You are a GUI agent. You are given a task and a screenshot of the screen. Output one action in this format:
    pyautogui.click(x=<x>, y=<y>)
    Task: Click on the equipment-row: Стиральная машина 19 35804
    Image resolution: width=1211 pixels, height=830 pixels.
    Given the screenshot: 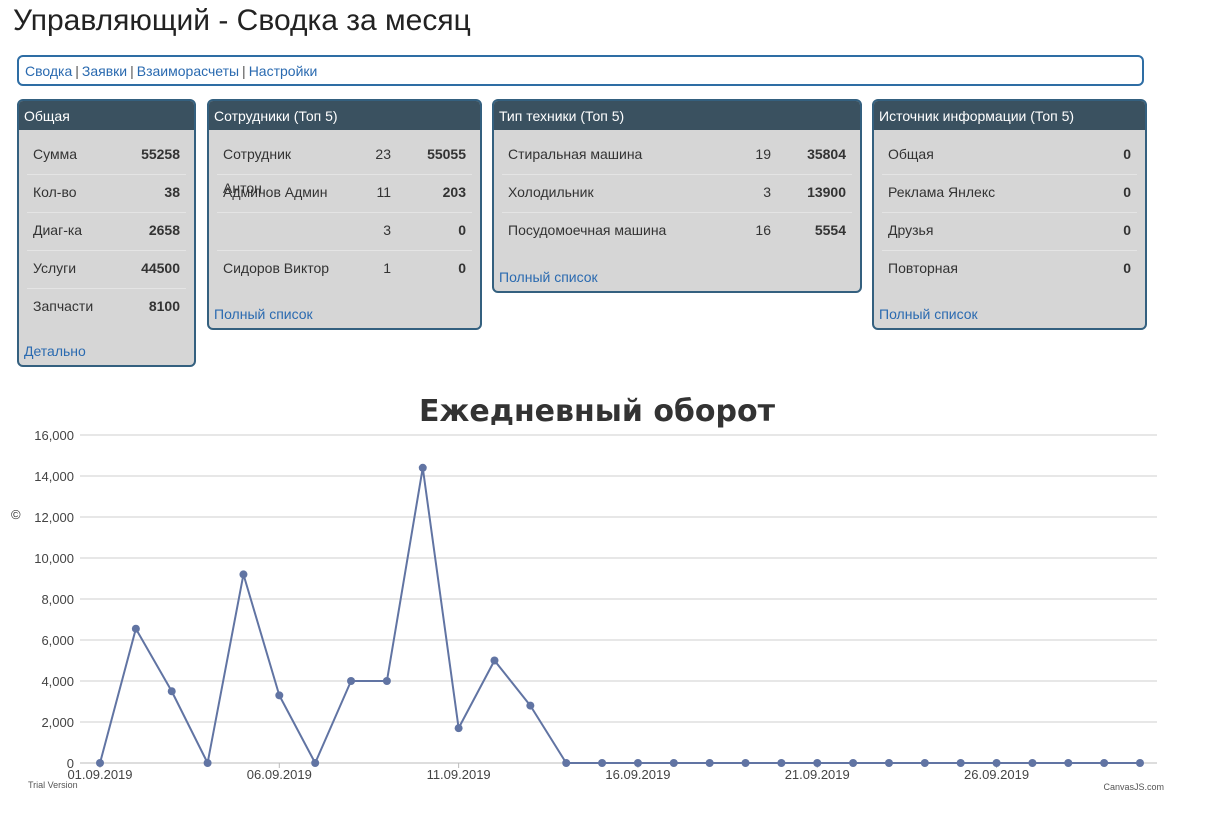 What is the action you would take?
    pyautogui.click(x=677, y=156)
    